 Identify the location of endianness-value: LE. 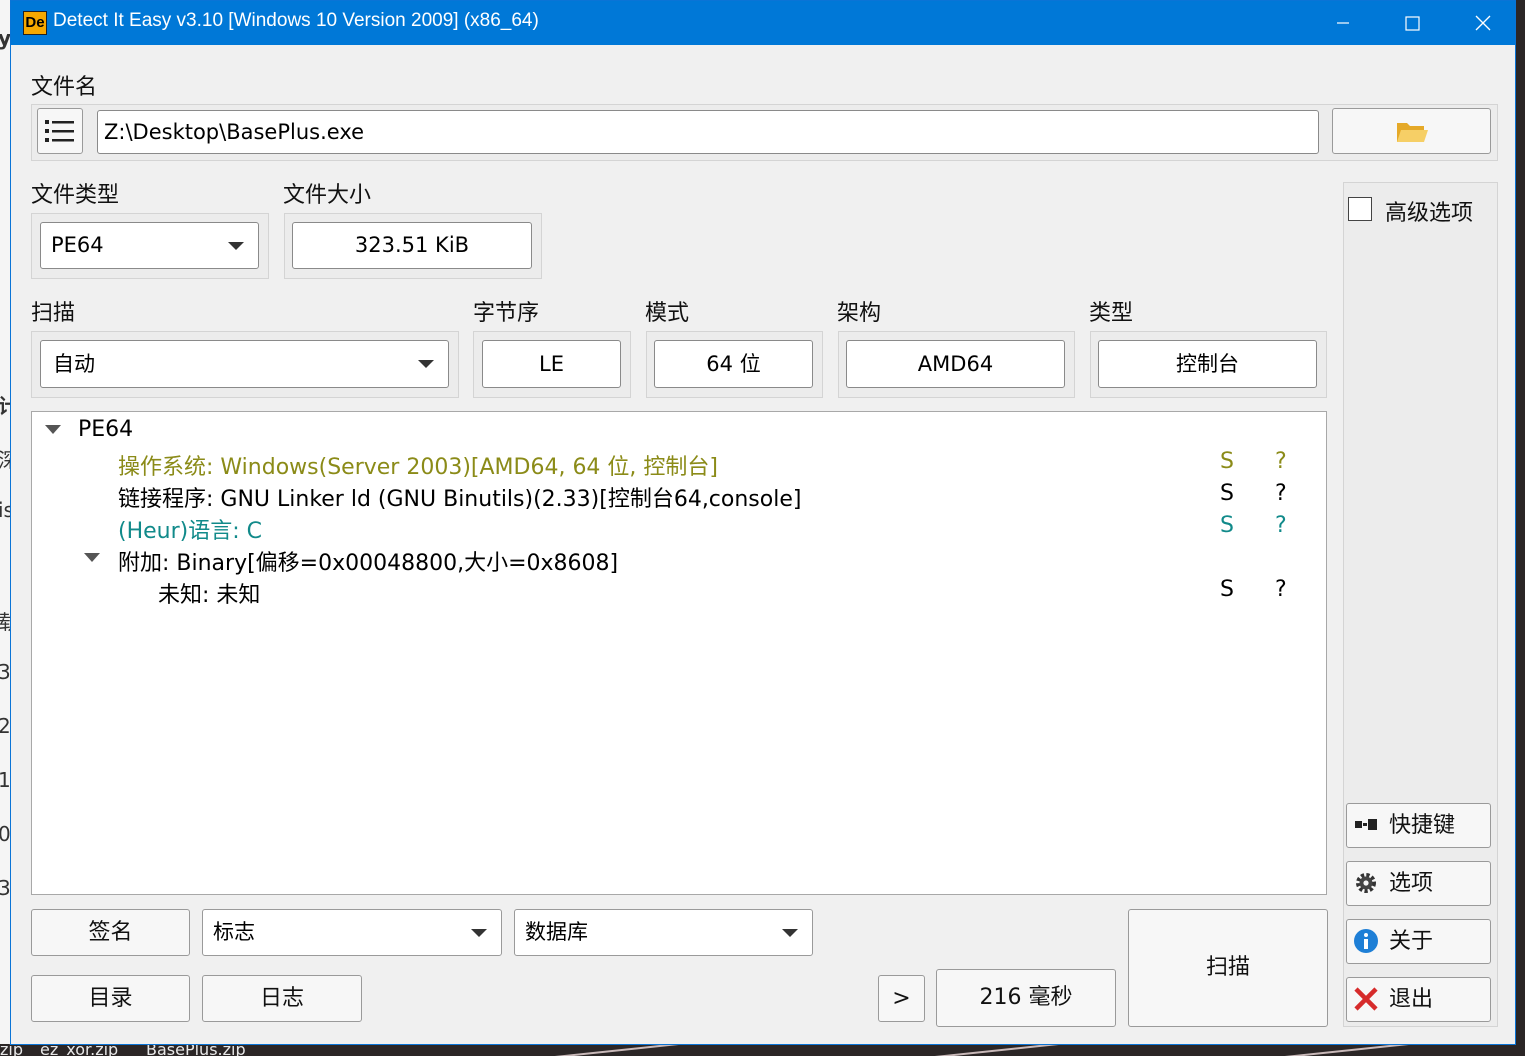
(551, 364).